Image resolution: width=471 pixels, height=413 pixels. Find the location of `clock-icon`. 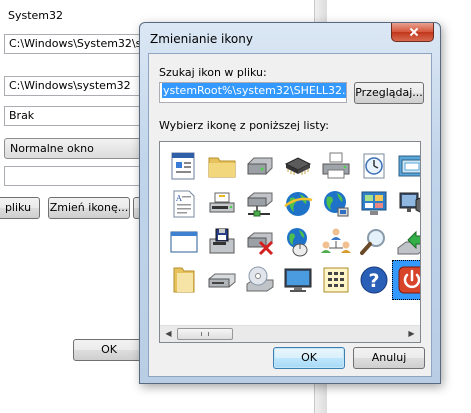

clock-icon is located at coordinates (374, 166).